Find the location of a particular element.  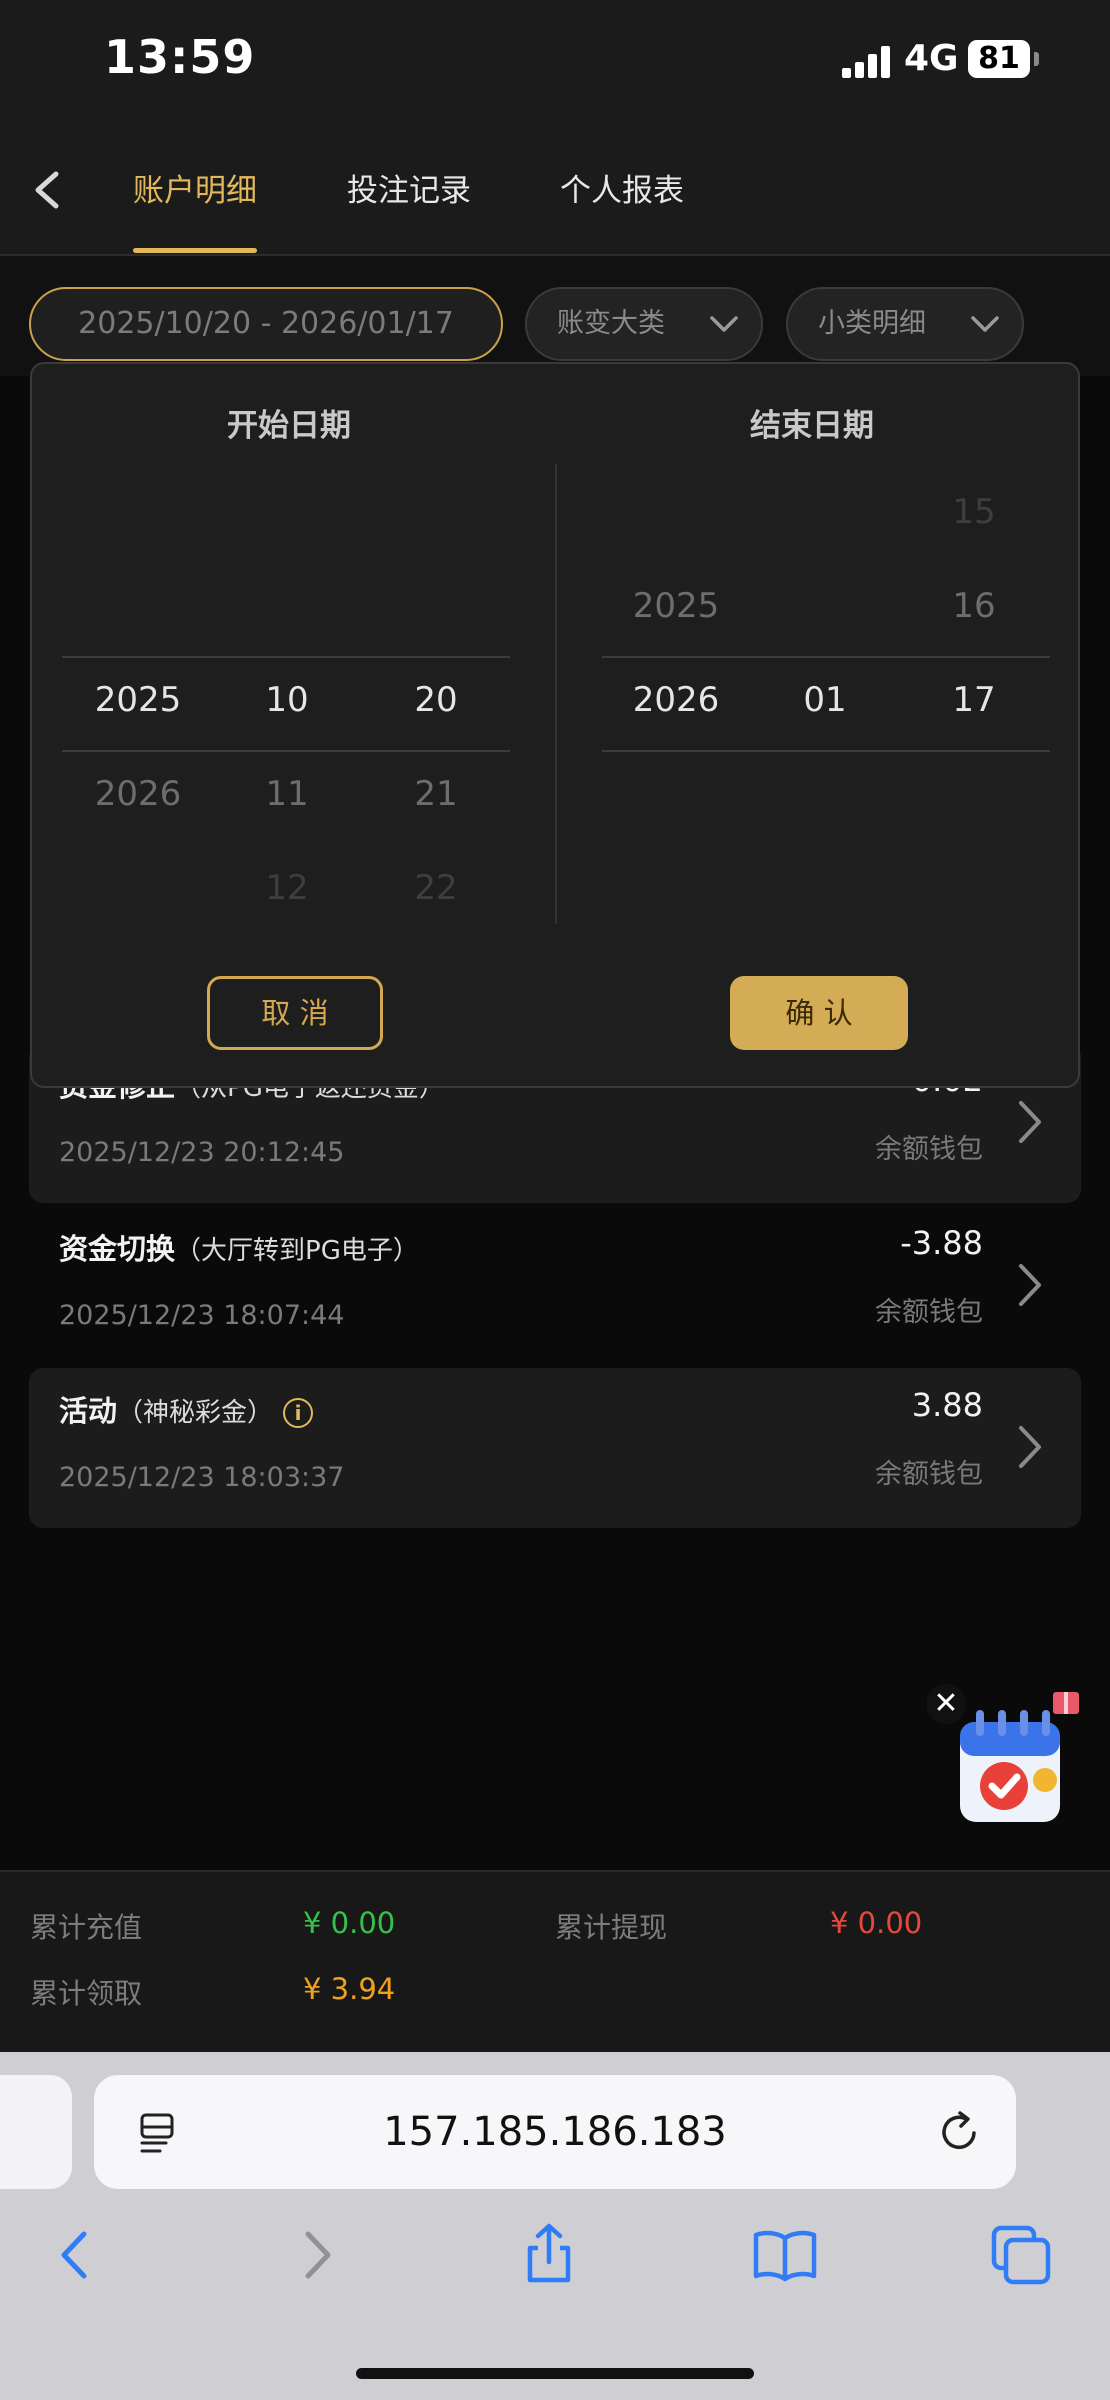

end-day-option: 16 is located at coordinates (974, 606).